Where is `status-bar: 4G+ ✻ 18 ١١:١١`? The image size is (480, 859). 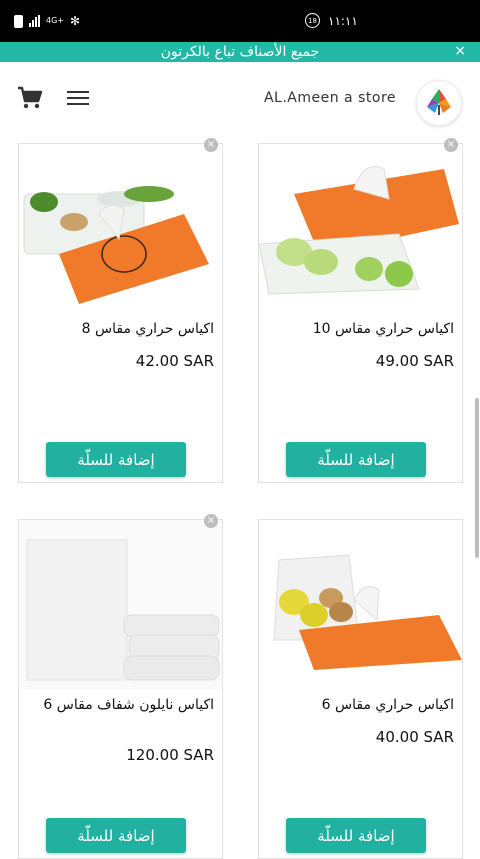 status-bar: 4G+ ✻ 18 ١١:١١ is located at coordinates (240, 21).